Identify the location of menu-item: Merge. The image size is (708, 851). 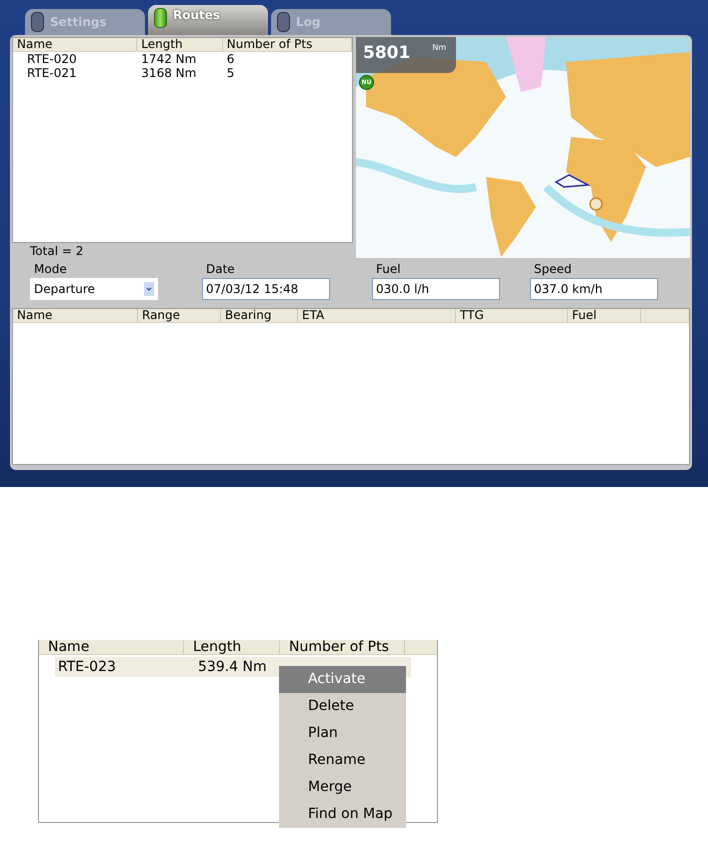
(342, 787).